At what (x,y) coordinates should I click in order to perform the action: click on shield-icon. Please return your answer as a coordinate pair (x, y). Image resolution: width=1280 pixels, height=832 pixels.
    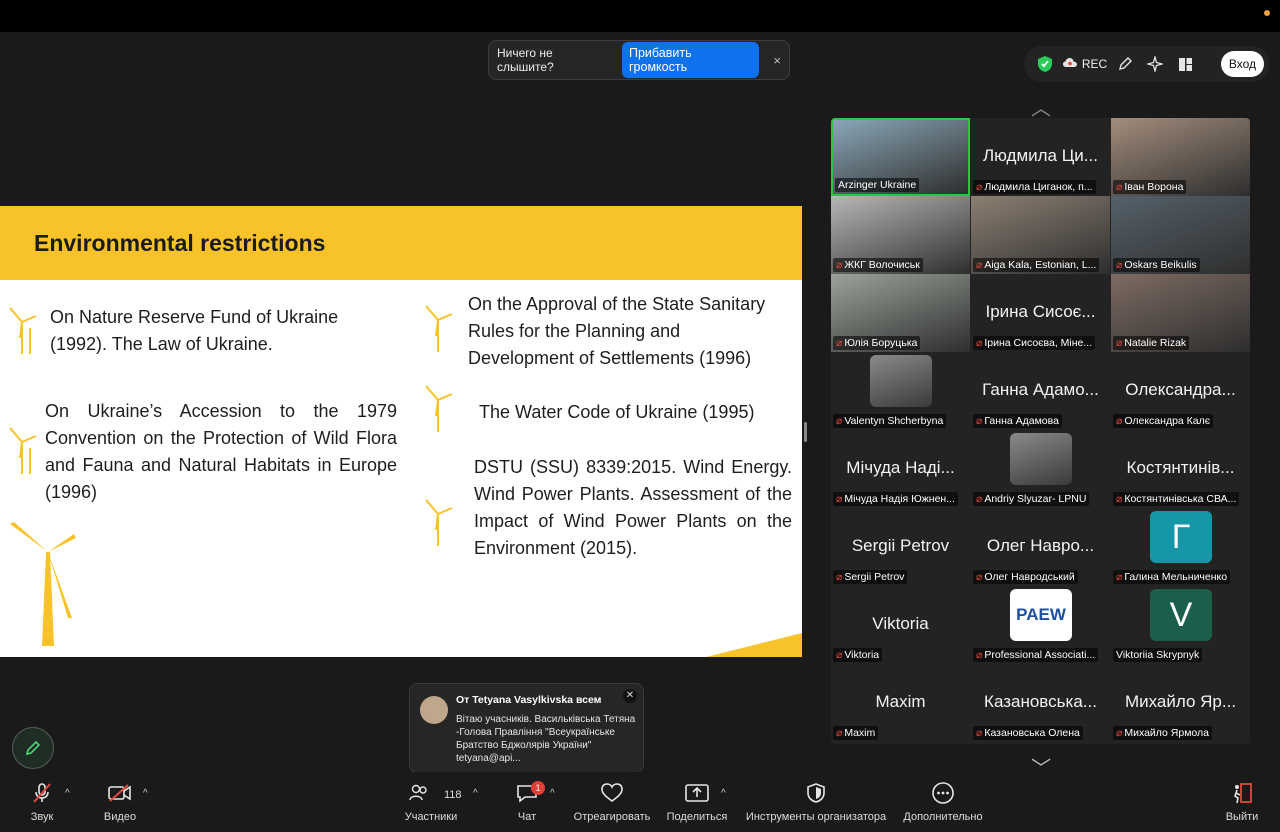
    Looking at the image, I should click on (1045, 64).